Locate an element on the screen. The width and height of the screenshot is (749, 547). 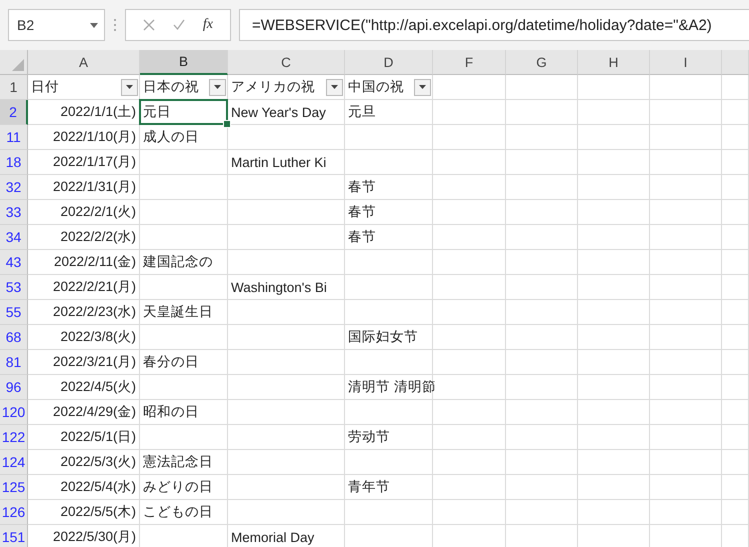
grip-icon is located at coordinates (115, 25).